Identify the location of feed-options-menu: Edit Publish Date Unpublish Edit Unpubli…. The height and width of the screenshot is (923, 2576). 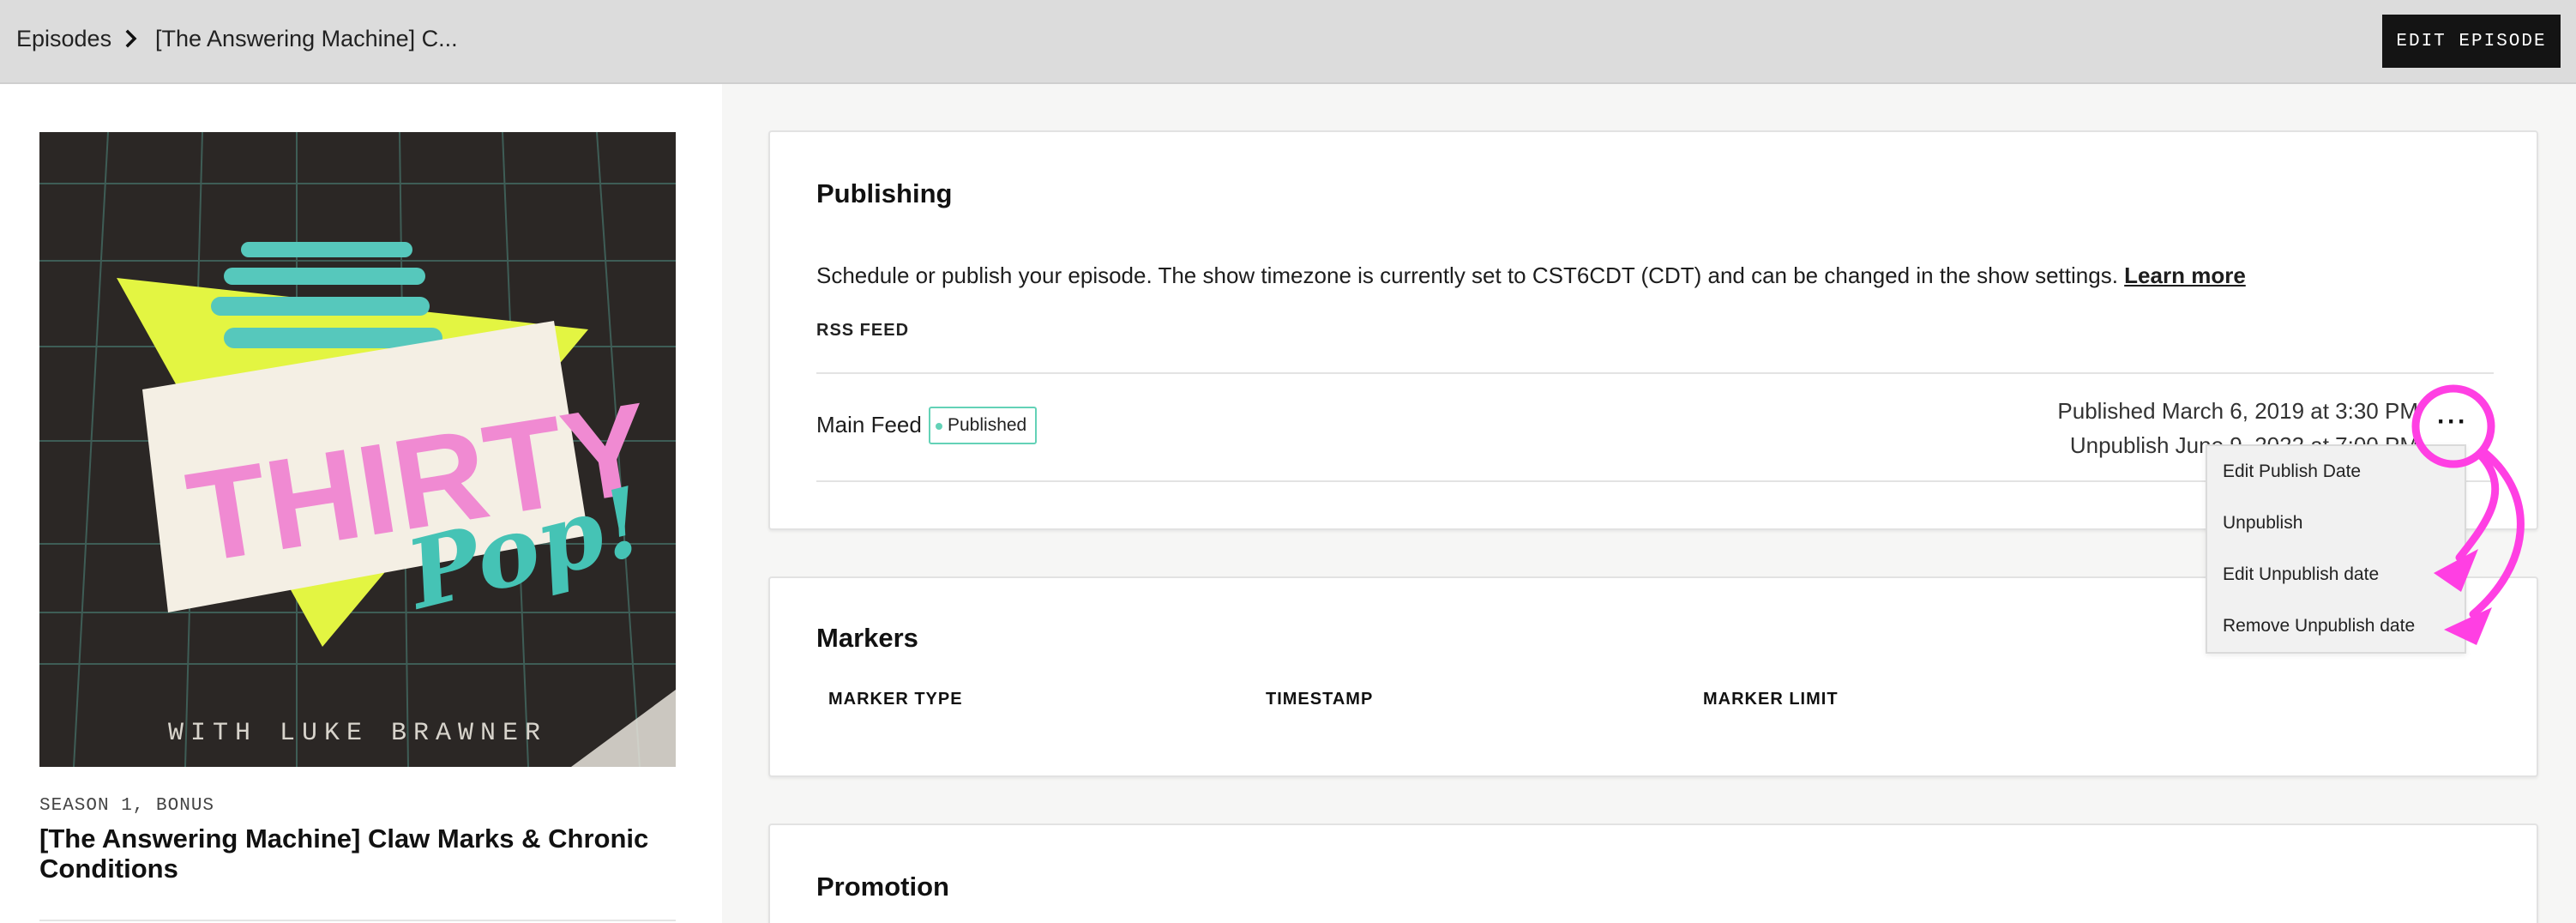
(2336, 549).